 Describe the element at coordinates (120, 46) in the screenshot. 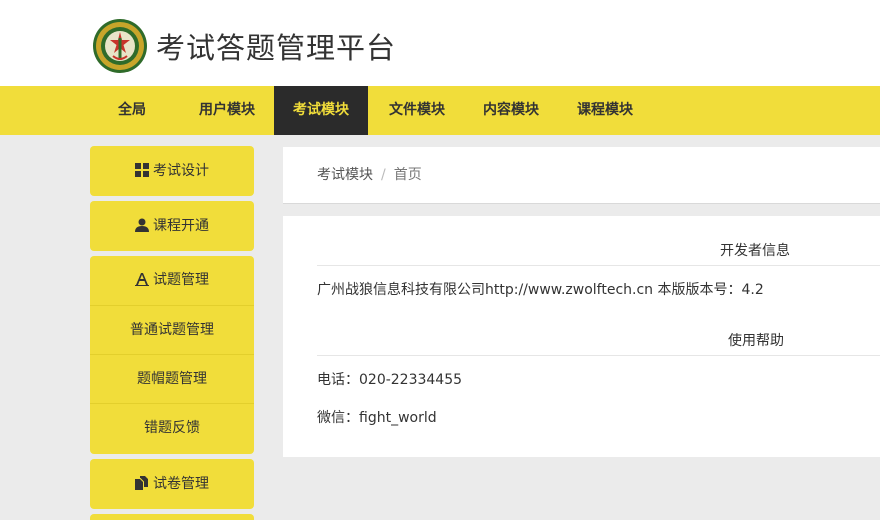

I see `logo-emblem-icon` at that location.